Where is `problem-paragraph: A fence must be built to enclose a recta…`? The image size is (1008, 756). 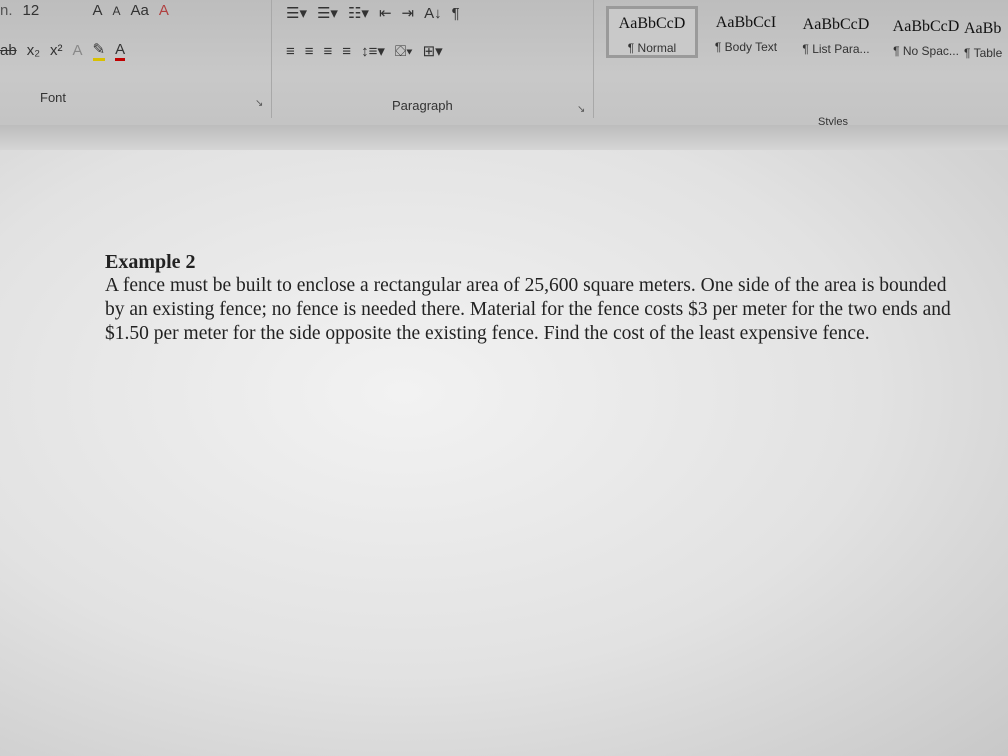
problem-paragraph: A fence must be built to enclose a recta… is located at coordinates (528, 309).